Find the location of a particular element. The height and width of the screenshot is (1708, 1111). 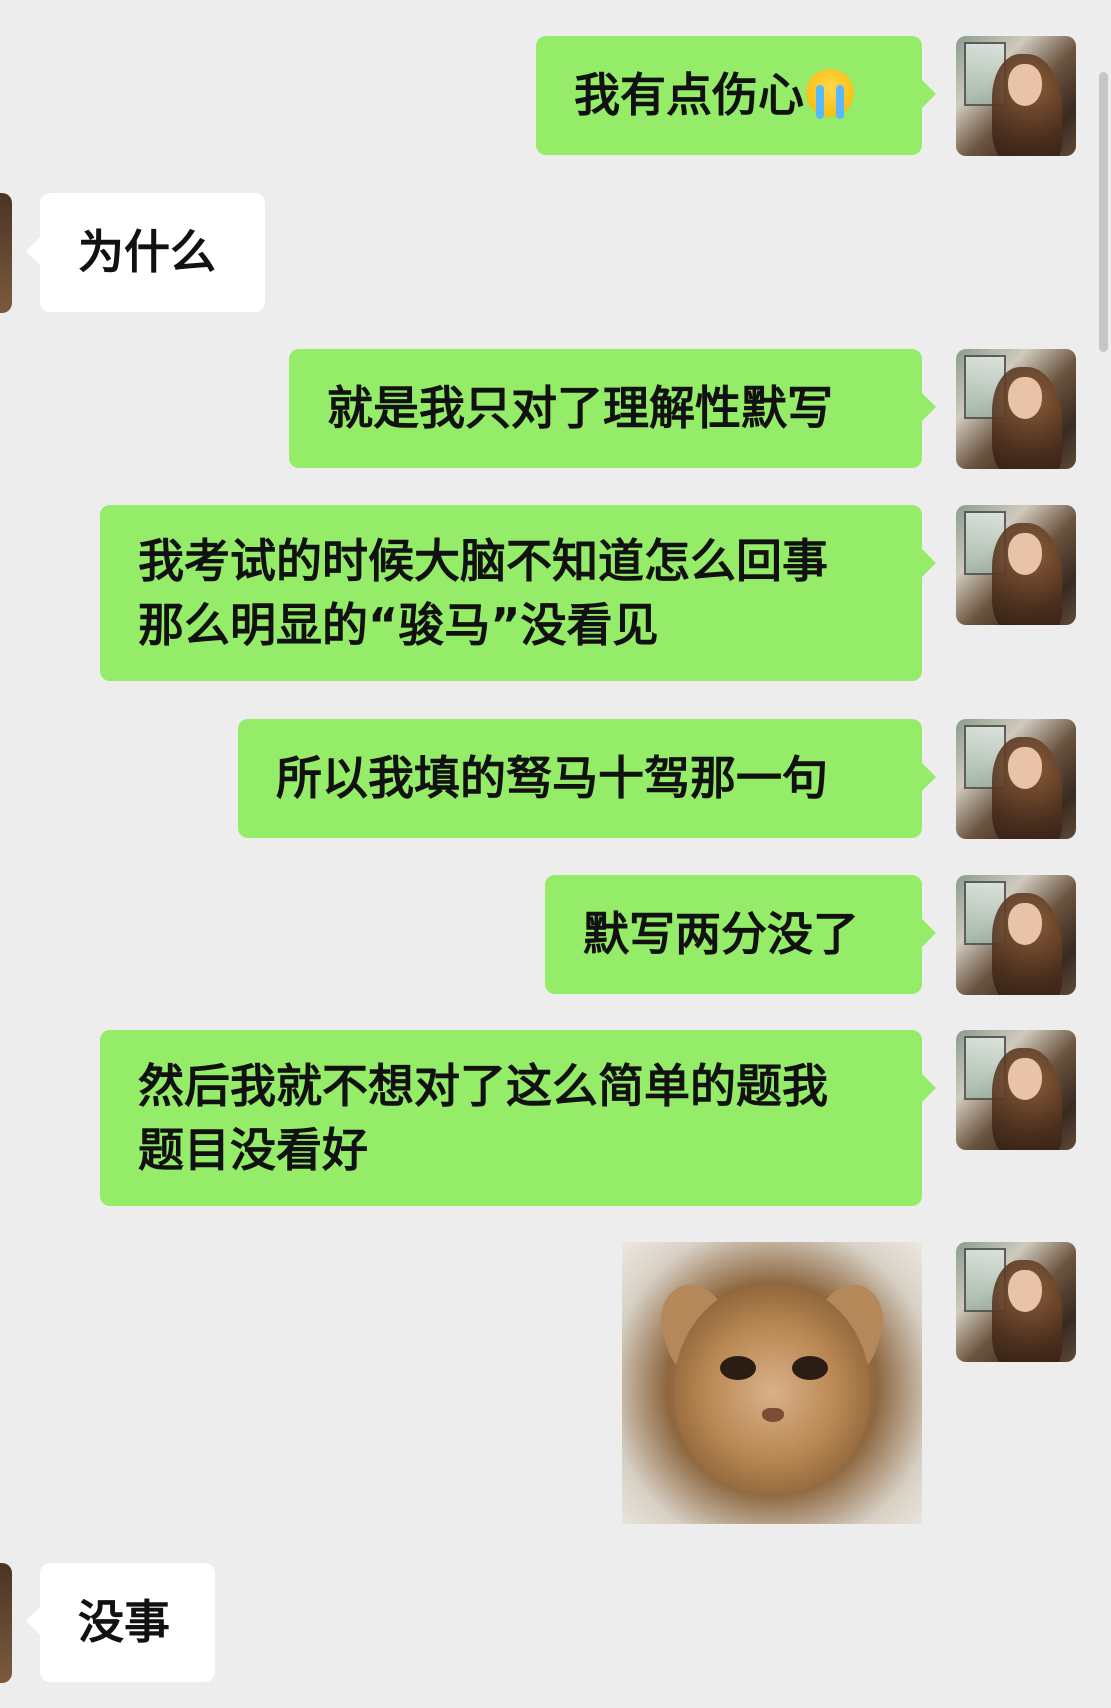

crying-face-icon is located at coordinates (830, 94).